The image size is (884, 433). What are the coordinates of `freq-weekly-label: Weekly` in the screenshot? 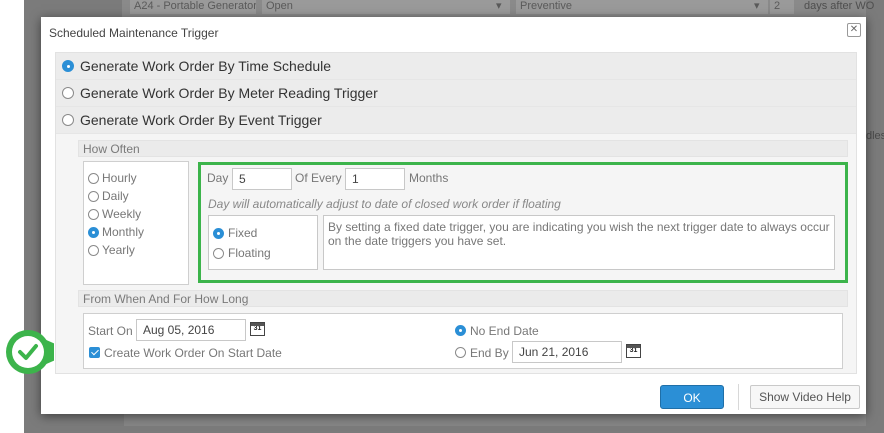 It's located at (122, 214).